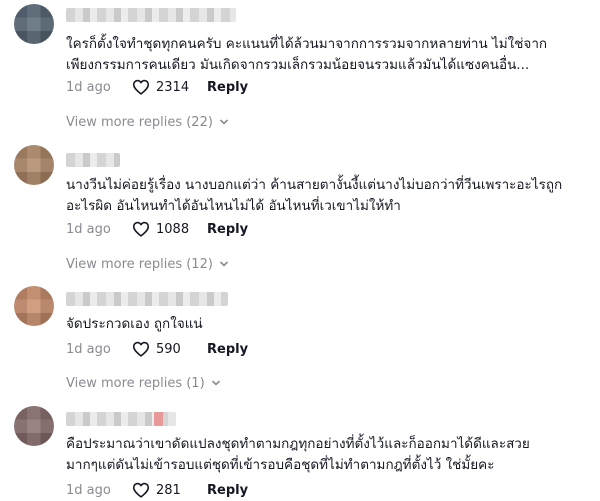  What do you see at coordinates (134, 324) in the screenshot?
I see `comment-text: จัดประกวดเอง ถูกใจแน่` at bounding box center [134, 324].